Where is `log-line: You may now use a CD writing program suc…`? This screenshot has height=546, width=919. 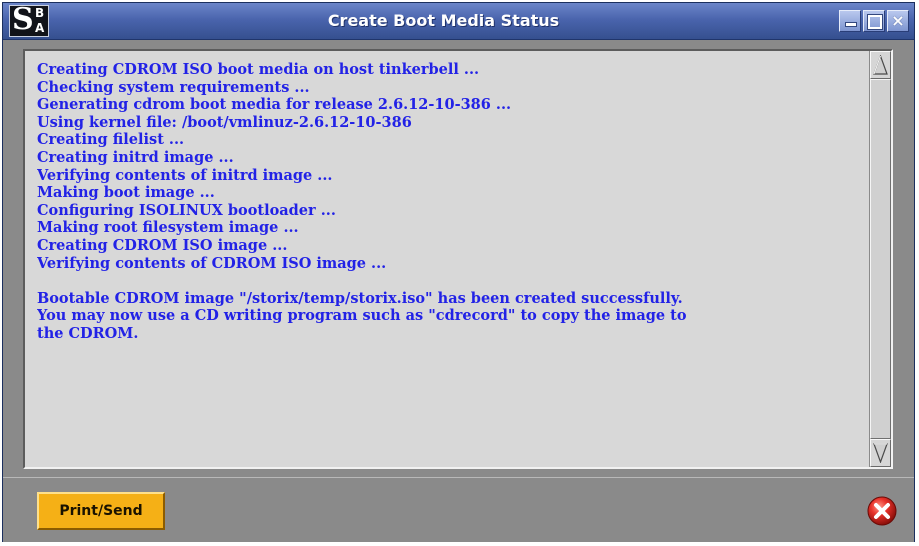 log-line: You may now use a CD writing program suc… is located at coordinates (362, 316).